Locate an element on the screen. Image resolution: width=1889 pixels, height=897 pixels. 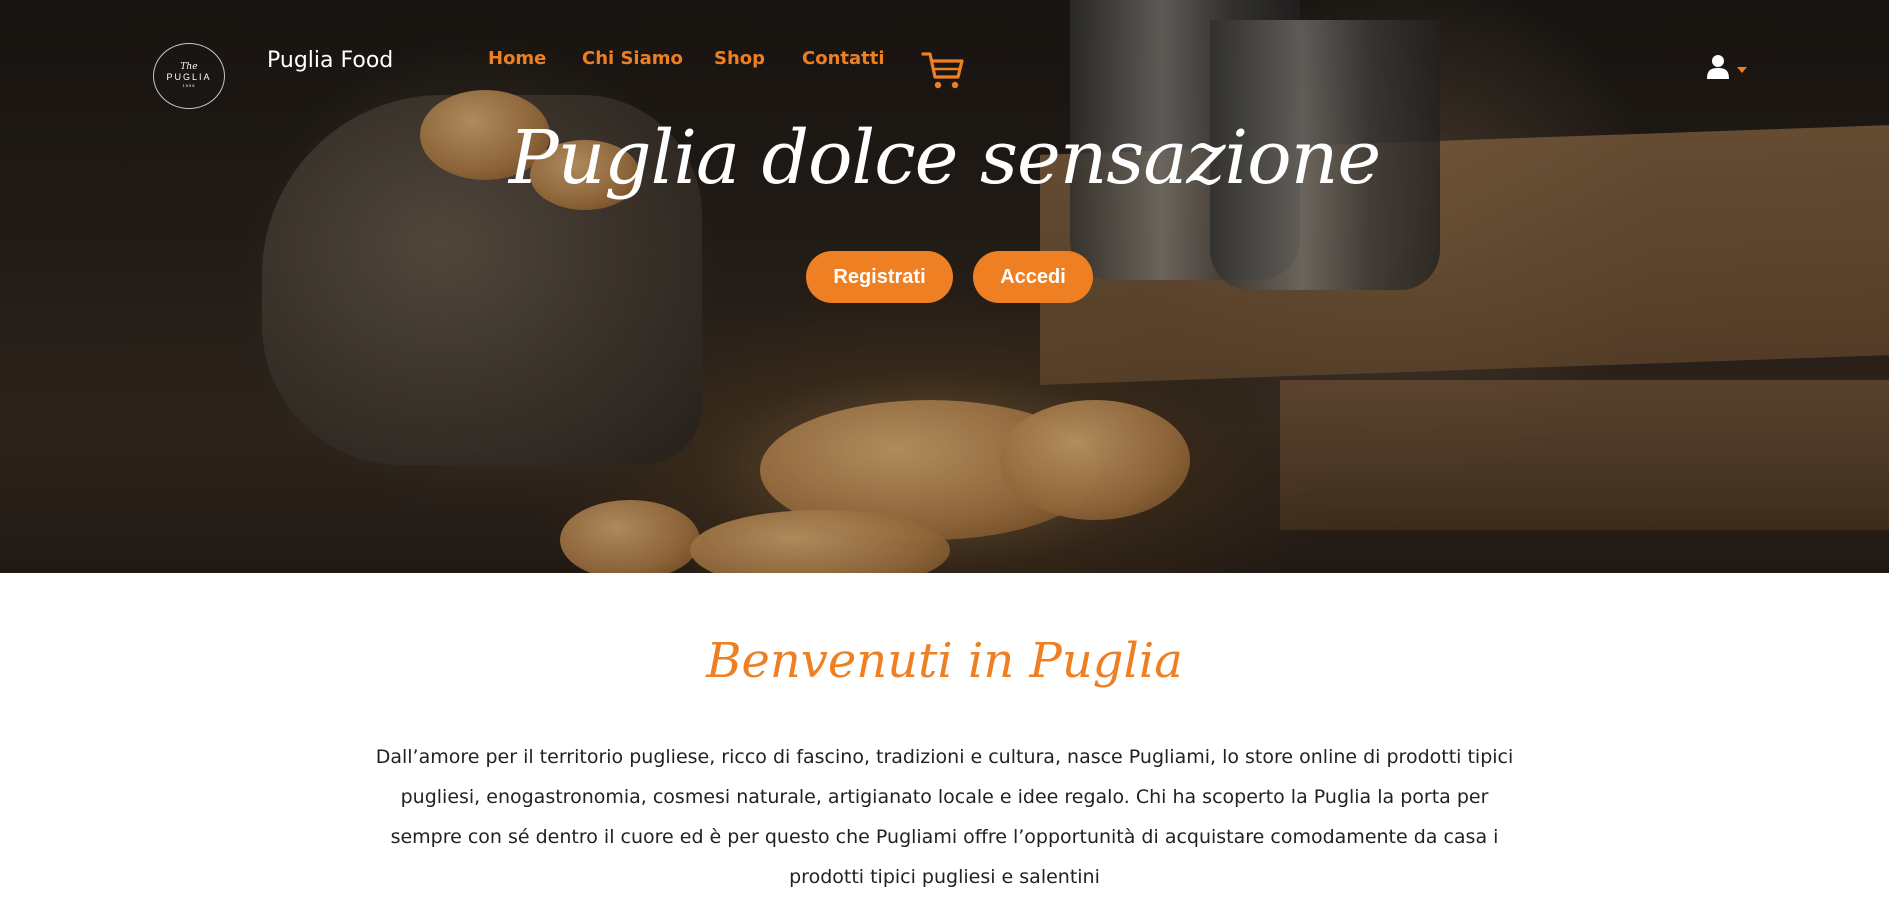
brand-name: Puglia Food is located at coordinates (330, 60).